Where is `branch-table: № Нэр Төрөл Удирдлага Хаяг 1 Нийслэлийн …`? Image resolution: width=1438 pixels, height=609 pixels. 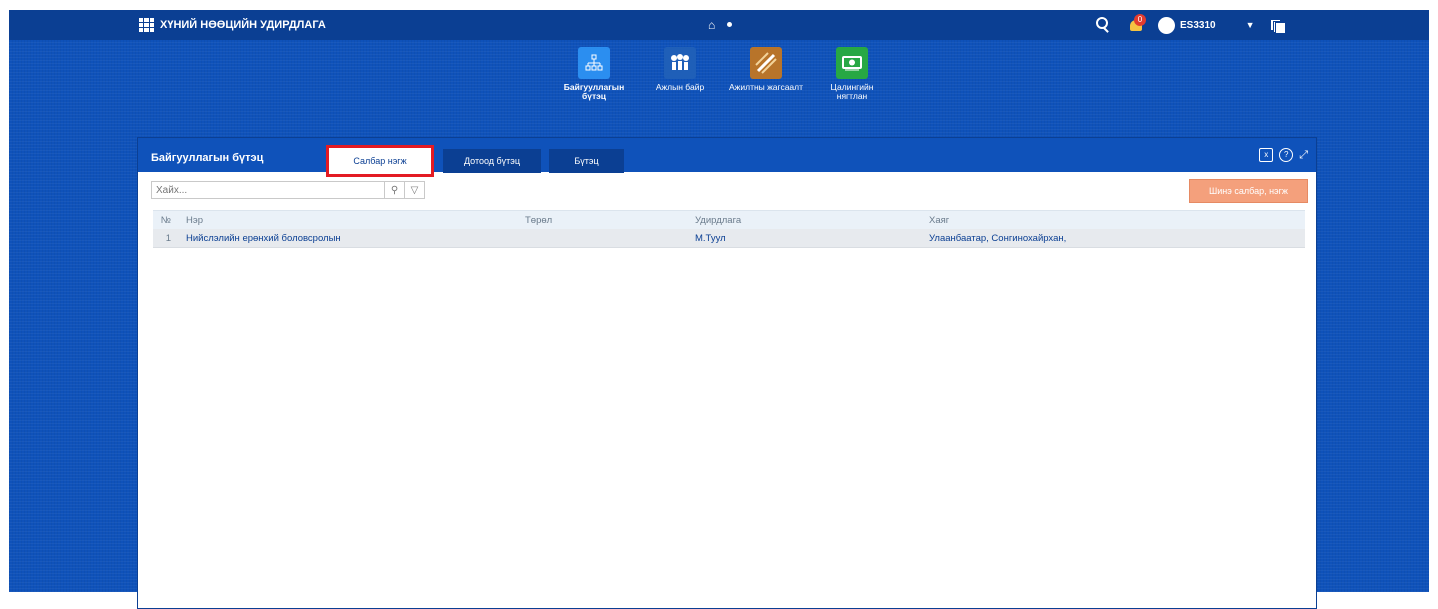
branch-table: № Нэр Төрөл Удирдлага Хаяг 1 Нийслэлийн … is located at coordinates (729, 229).